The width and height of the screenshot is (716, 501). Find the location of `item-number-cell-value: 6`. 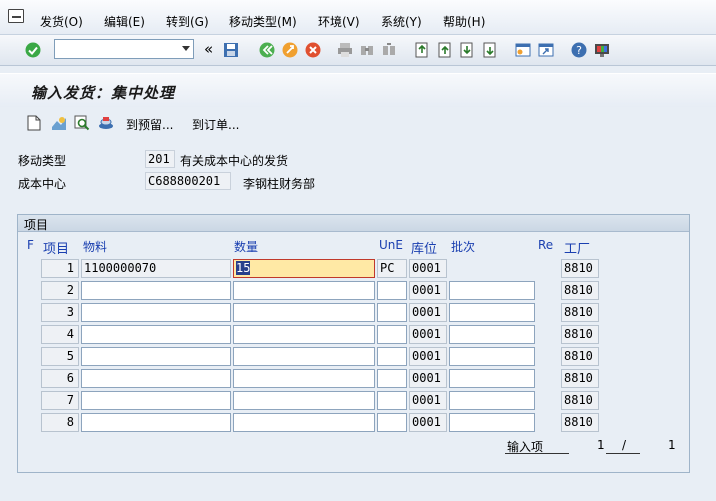

item-number-cell-value: 6 is located at coordinates (70, 378).